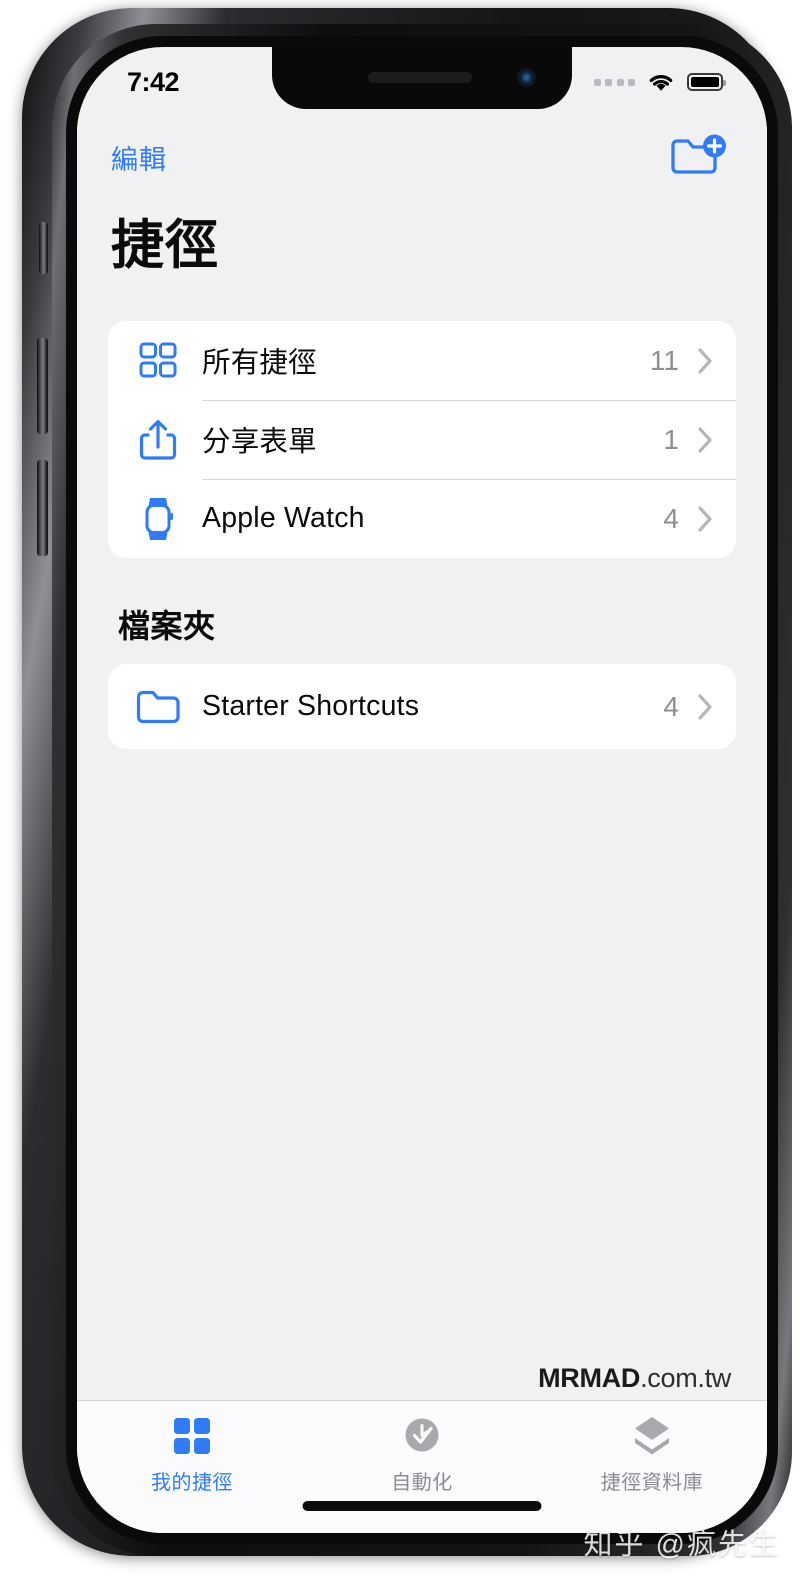  Describe the element at coordinates (259, 442) in the screenshot. I see `list-item-label: 分享表單` at that location.